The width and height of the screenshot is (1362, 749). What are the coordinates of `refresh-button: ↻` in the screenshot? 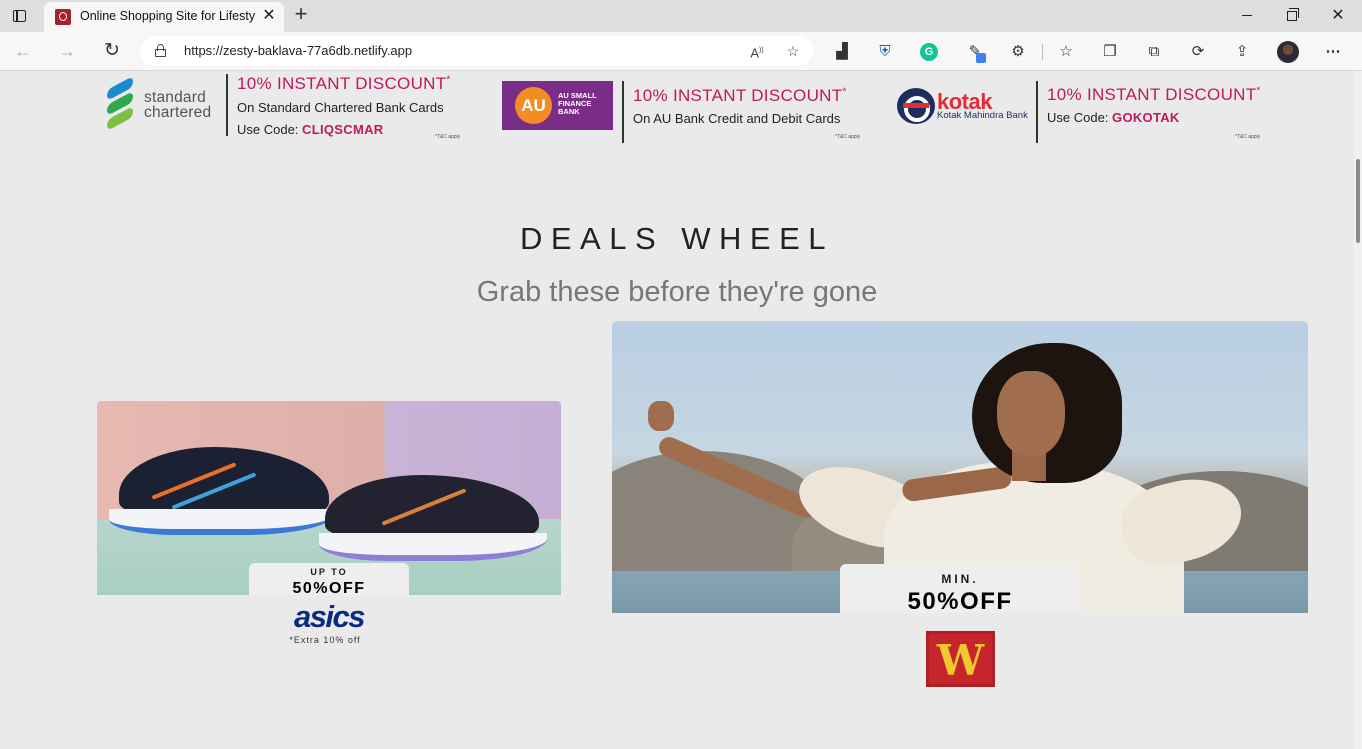 It's located at (112, 51).